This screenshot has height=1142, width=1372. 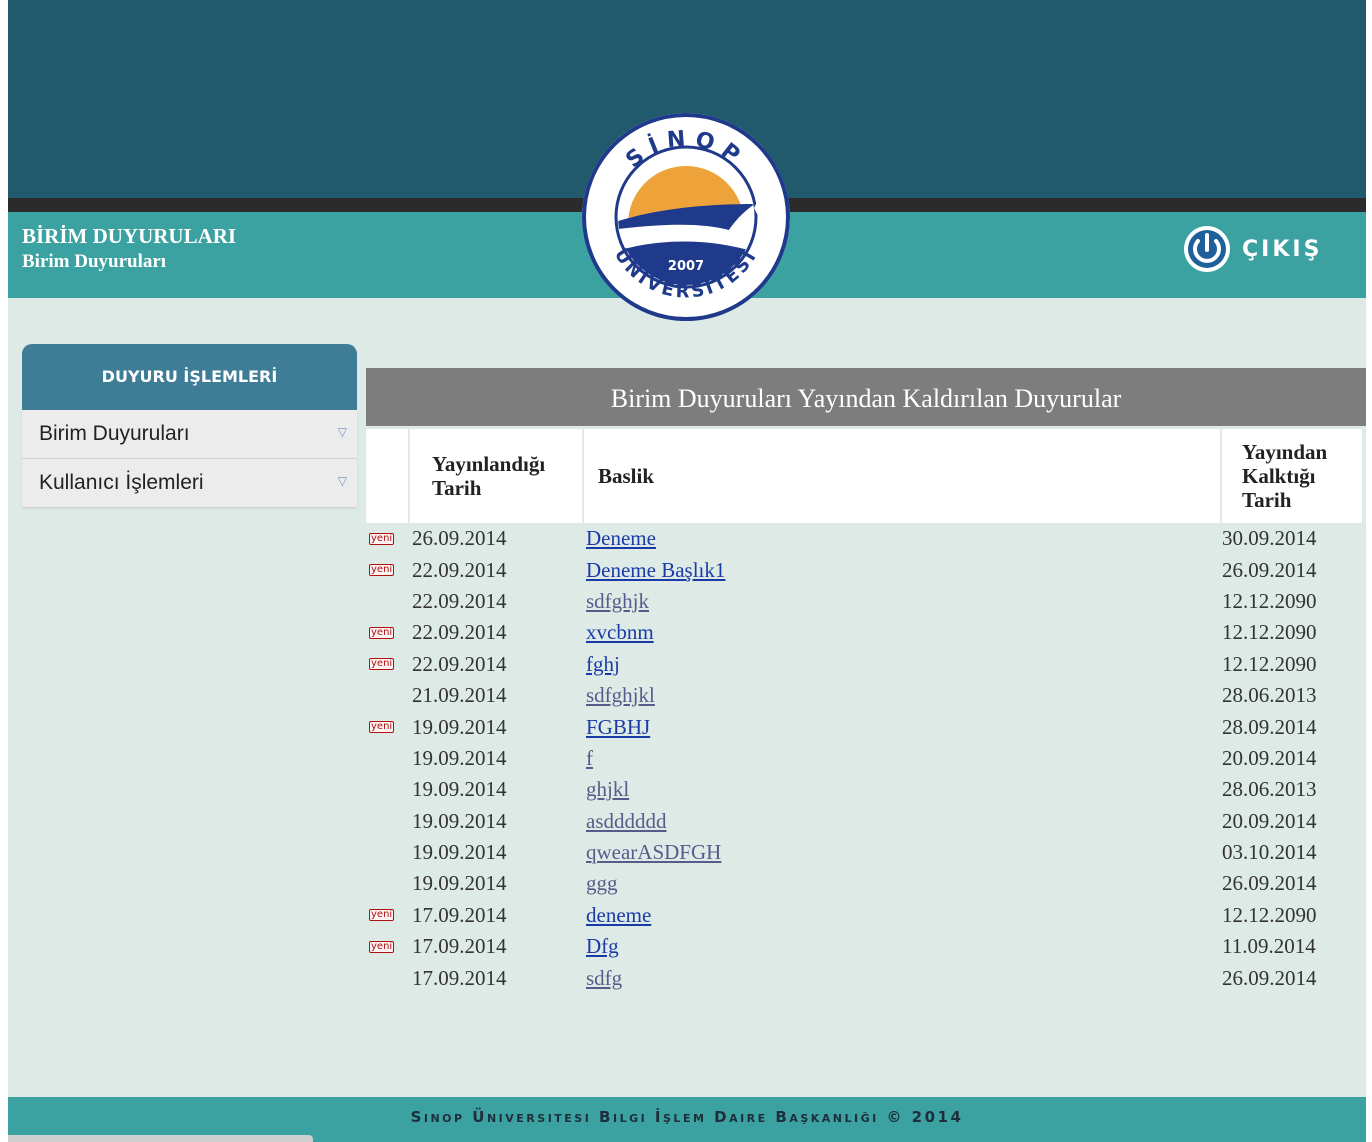 I want to click on title-cell: FGBHJ, so click(x=903, y=727).